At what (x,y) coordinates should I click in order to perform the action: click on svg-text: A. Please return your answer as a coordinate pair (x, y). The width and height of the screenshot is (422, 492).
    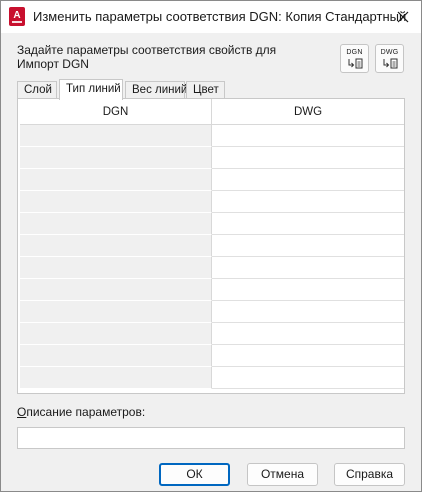
    Looking at the image, I should click on (16, 15).